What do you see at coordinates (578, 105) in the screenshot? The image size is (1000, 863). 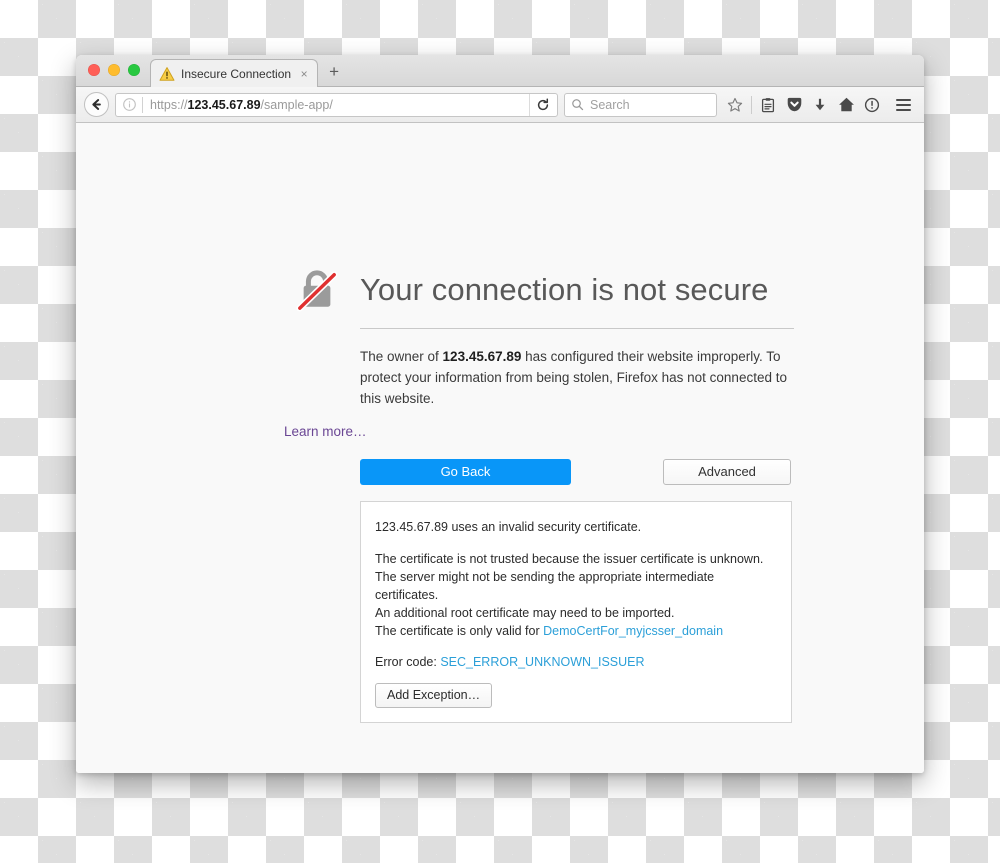 I see `search-icon` at bounding box center [578, 105].